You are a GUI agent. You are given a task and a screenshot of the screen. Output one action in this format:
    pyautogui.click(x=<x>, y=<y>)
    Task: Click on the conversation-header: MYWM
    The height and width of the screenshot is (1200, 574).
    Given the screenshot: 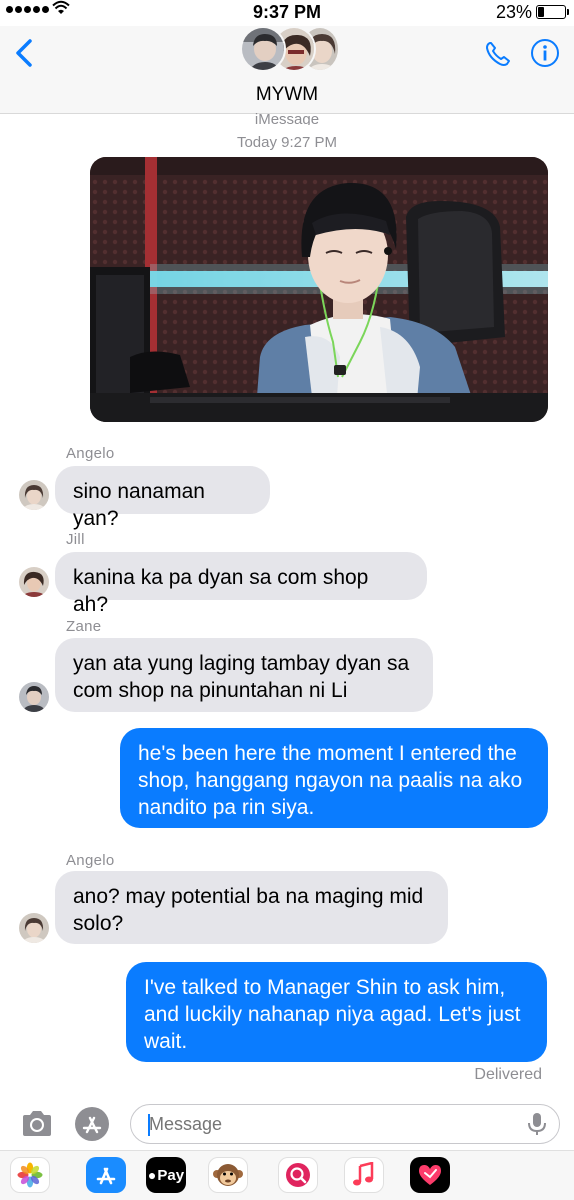 What is the action you would take?
    pyautogui.click(x=287, y=70)
    